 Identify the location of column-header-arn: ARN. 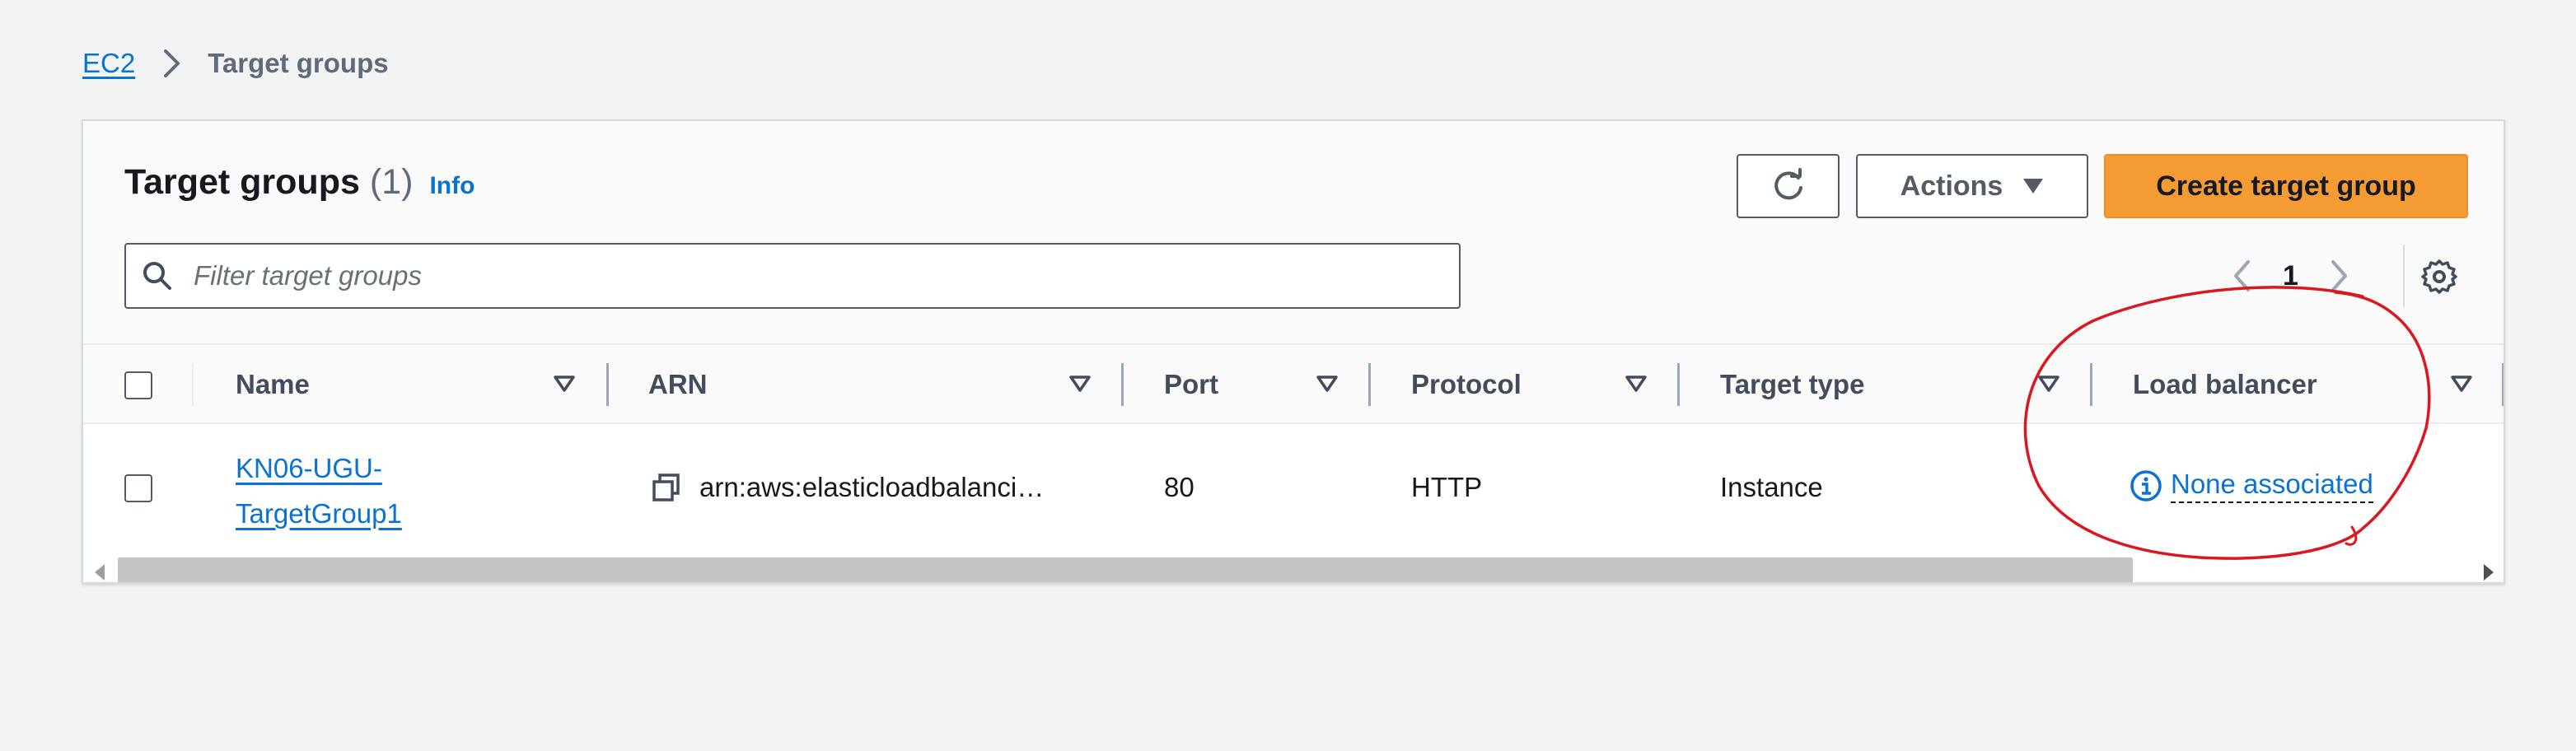
(678, 384).